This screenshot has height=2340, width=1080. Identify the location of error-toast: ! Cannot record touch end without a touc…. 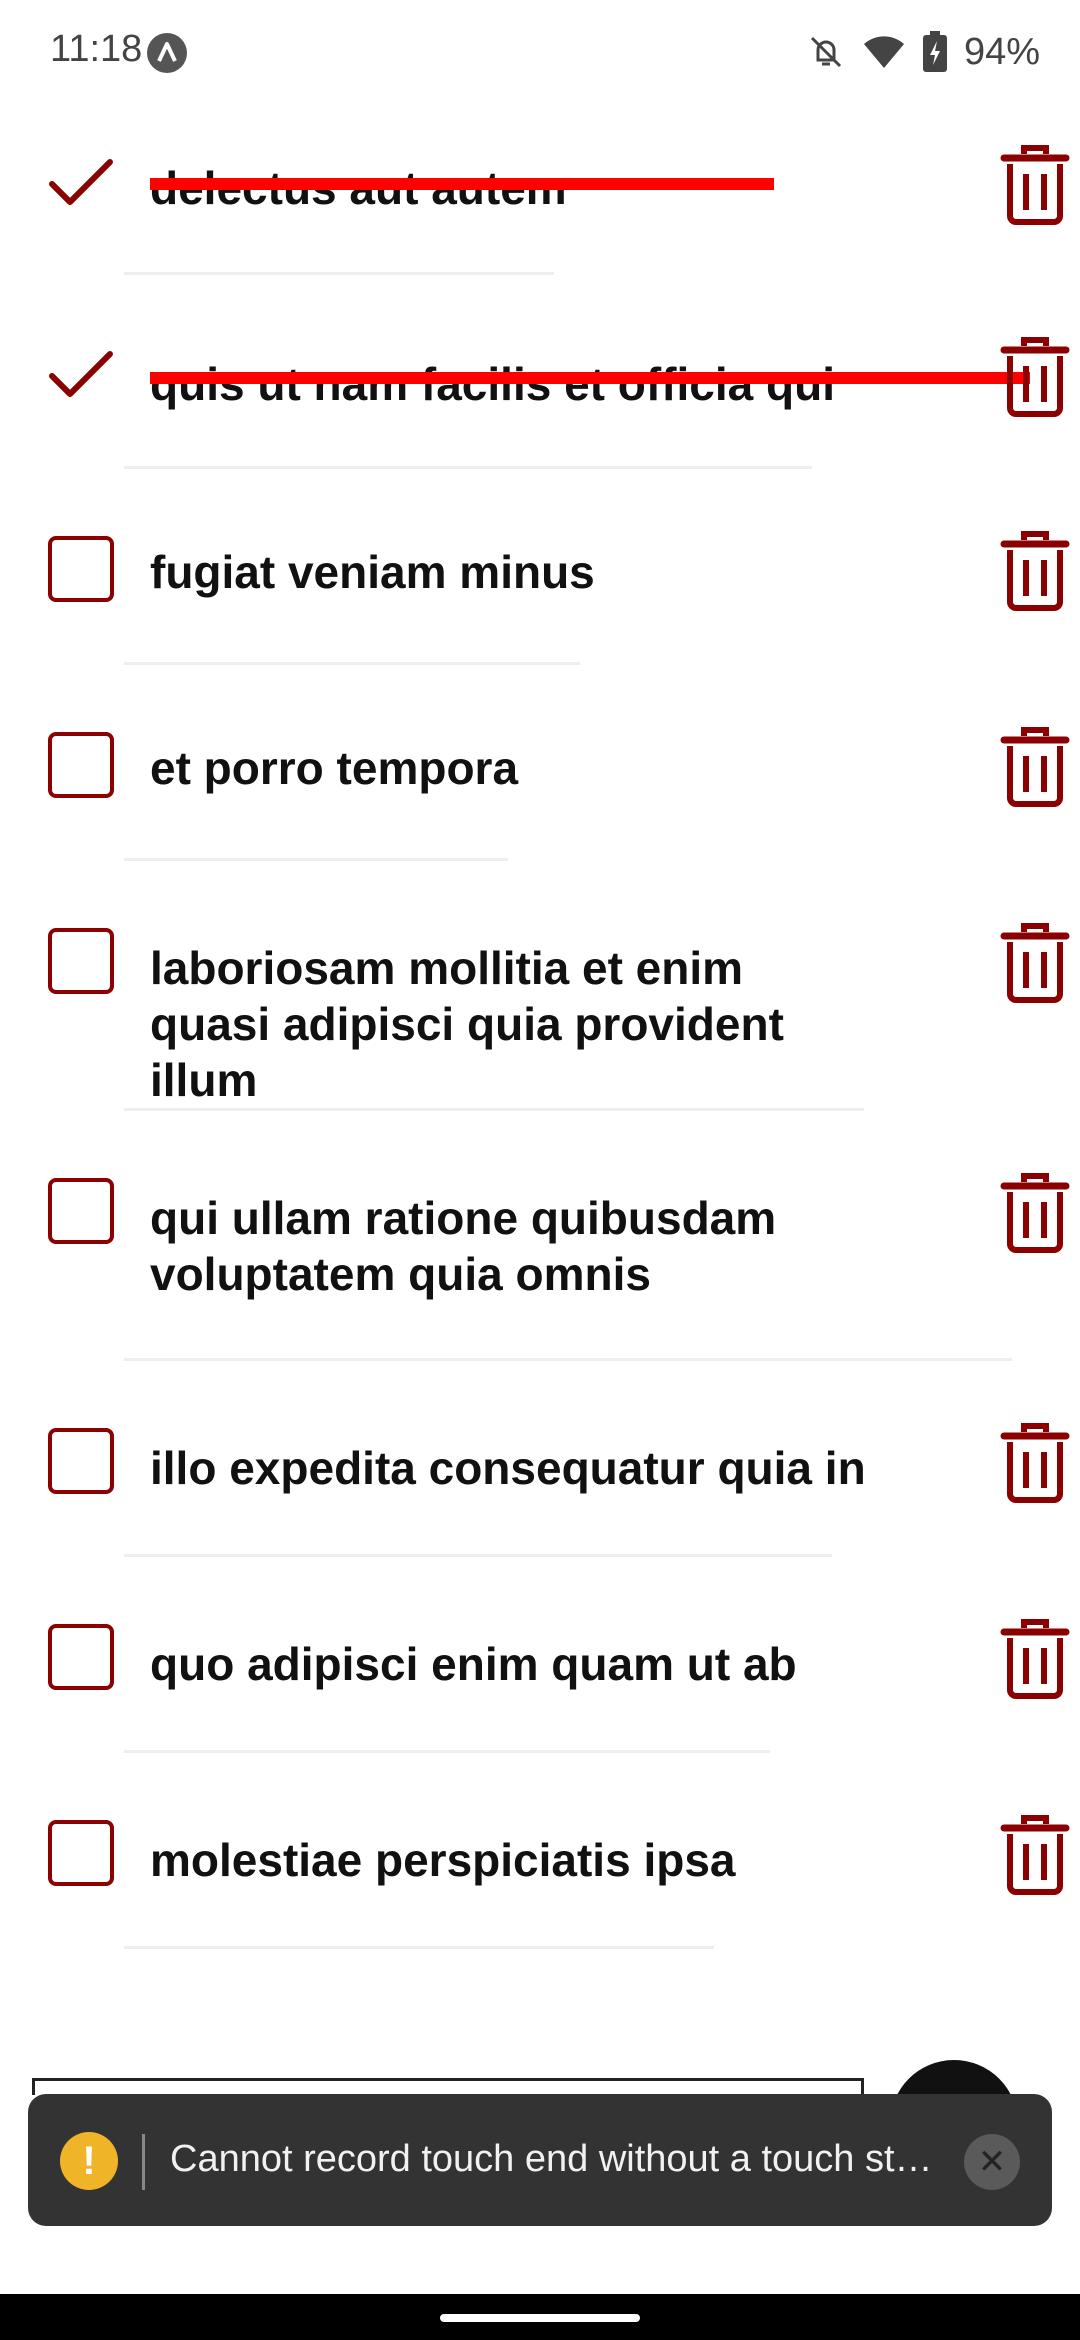
(540, 2160).